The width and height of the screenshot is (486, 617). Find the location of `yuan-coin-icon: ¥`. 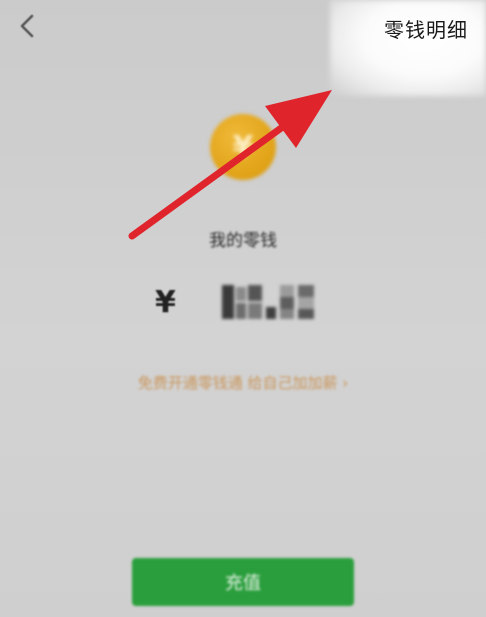

yuan-coin-icon: ¥ is located at coordinates (243, 147).